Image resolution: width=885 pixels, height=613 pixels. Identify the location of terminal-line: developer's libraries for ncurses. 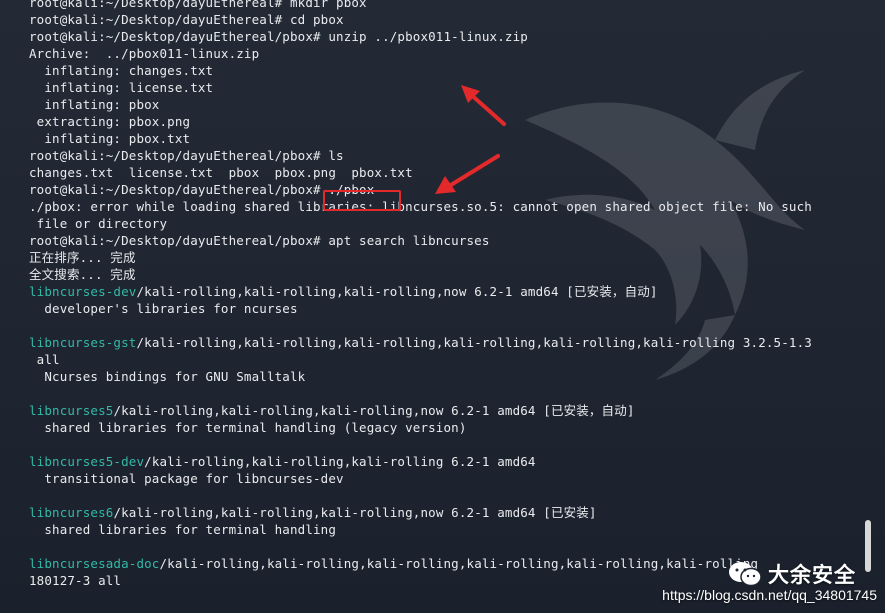
(163, 308).